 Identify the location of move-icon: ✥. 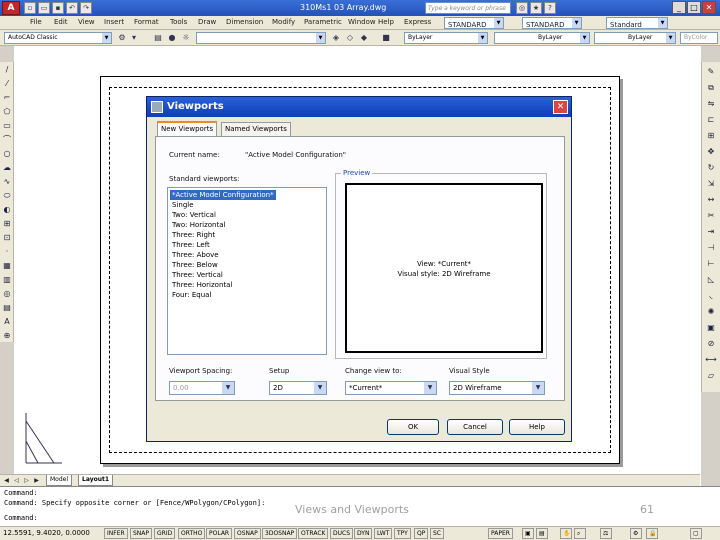
(711, 152).